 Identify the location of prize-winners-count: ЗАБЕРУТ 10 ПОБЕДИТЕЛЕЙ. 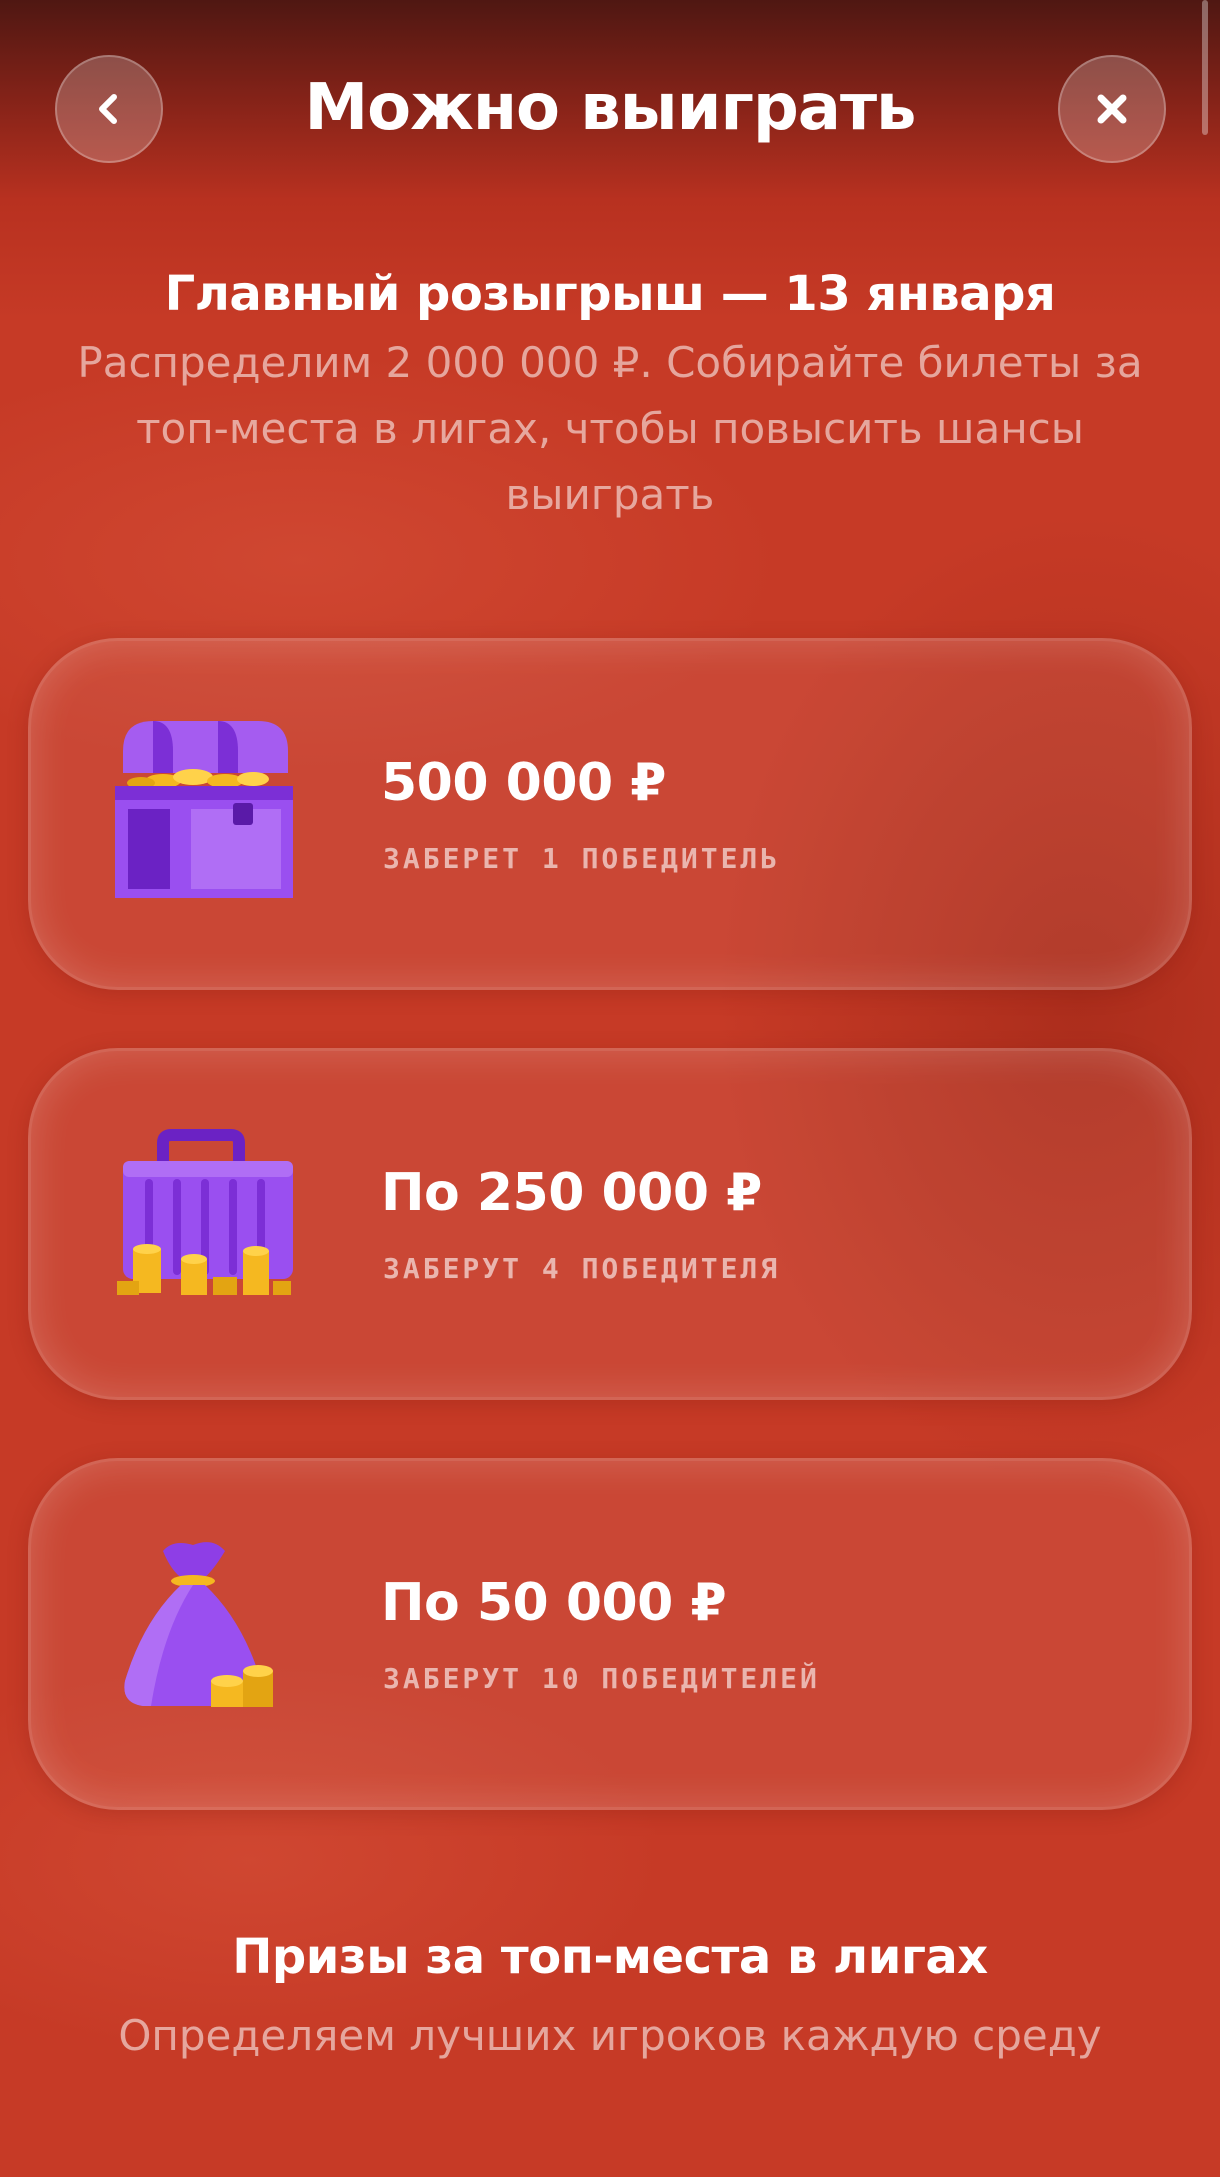
(601, 1678).